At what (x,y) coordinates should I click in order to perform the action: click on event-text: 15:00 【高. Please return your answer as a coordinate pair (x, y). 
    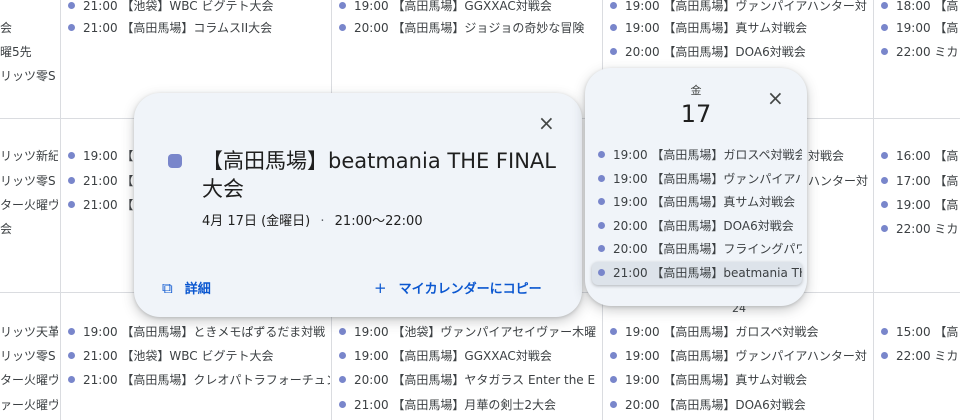
    Looking at the image, I should click on (927, 332).